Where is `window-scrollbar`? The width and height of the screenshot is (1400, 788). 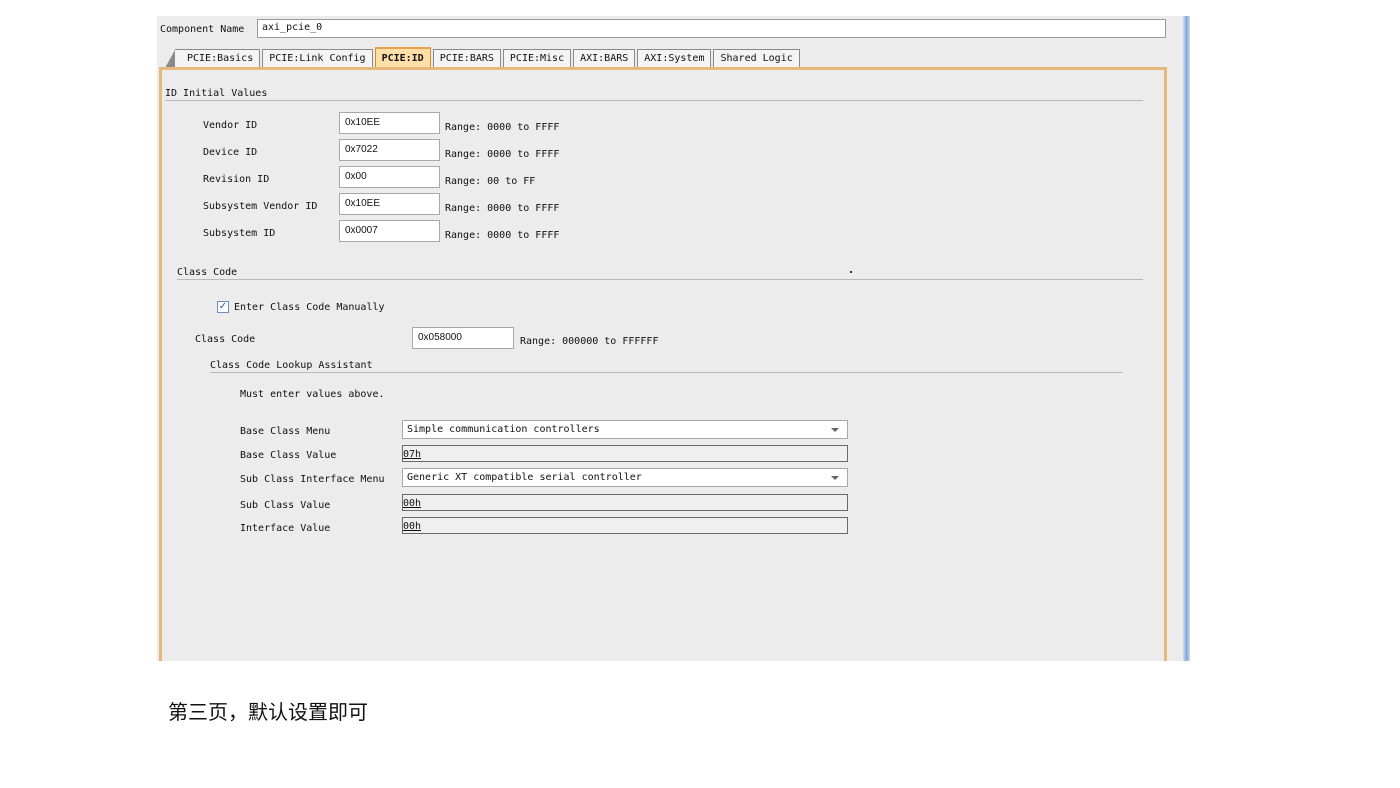
window-scrollbar is located at coordinates (1186, 338).